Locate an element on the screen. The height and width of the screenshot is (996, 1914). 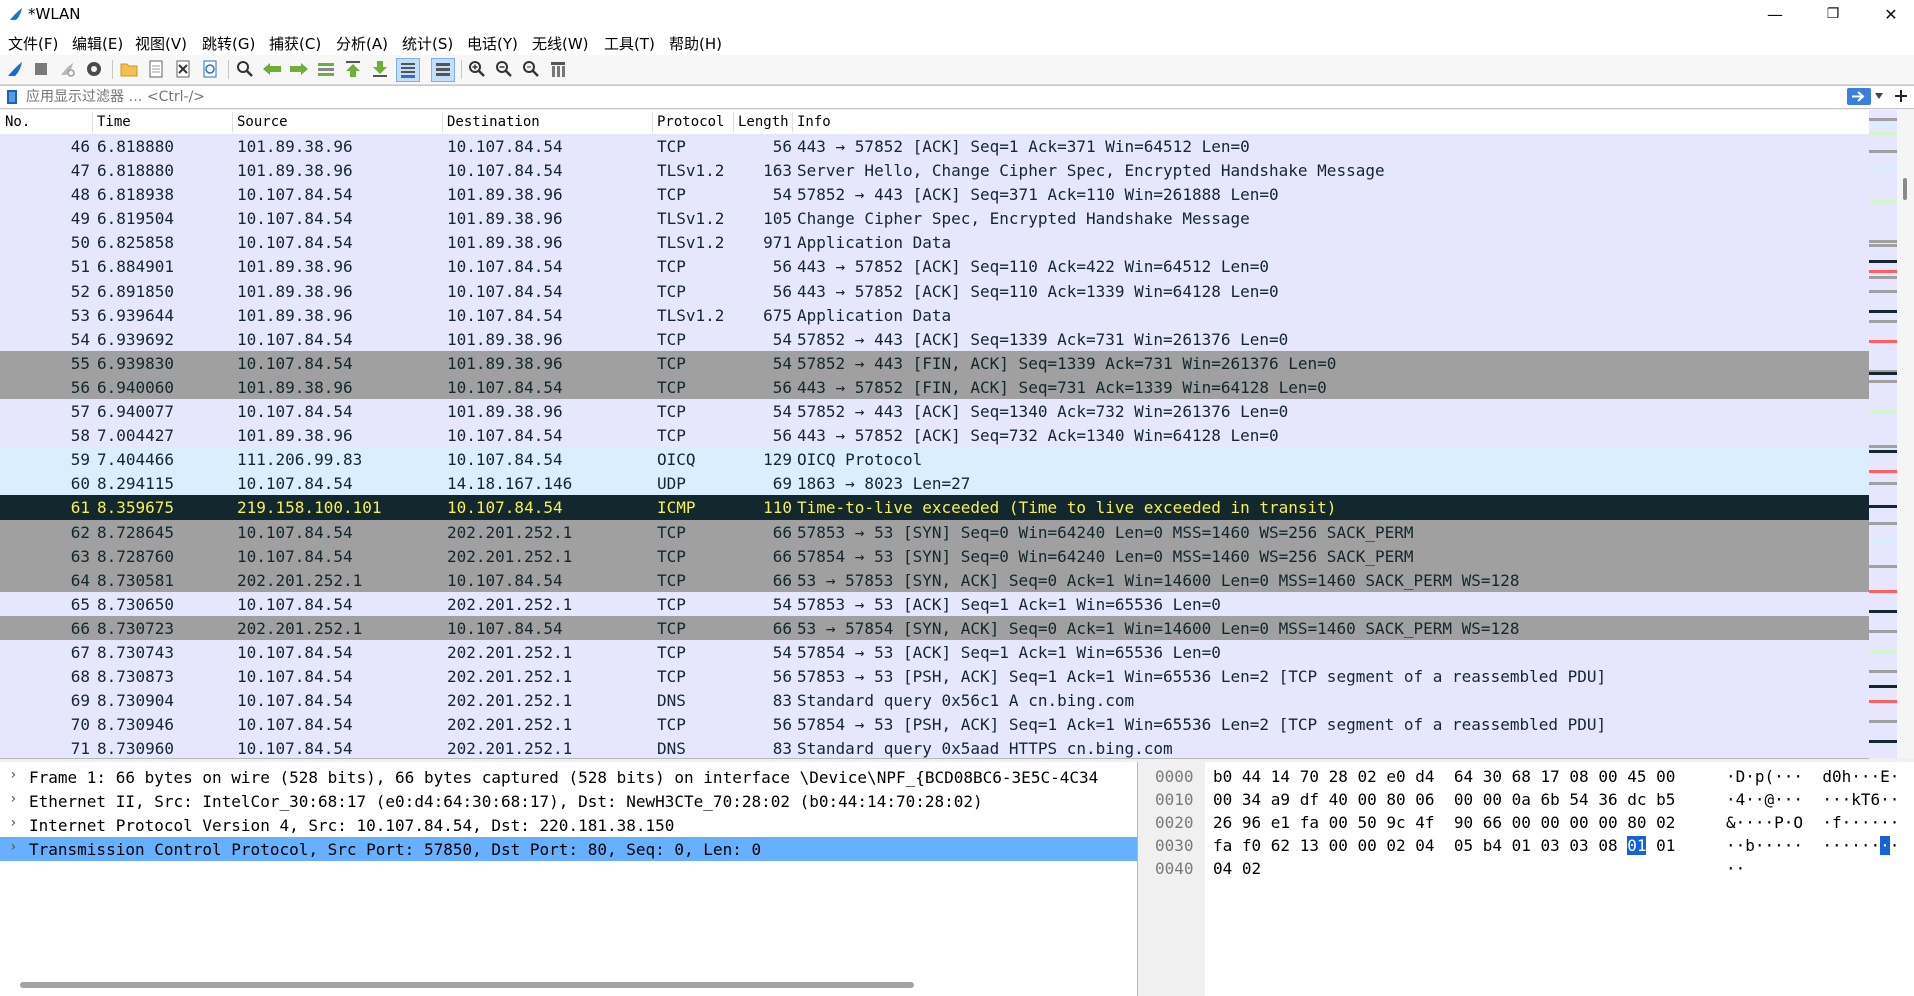
packet-list-scrollbar is located at coordinates (1905, 434).